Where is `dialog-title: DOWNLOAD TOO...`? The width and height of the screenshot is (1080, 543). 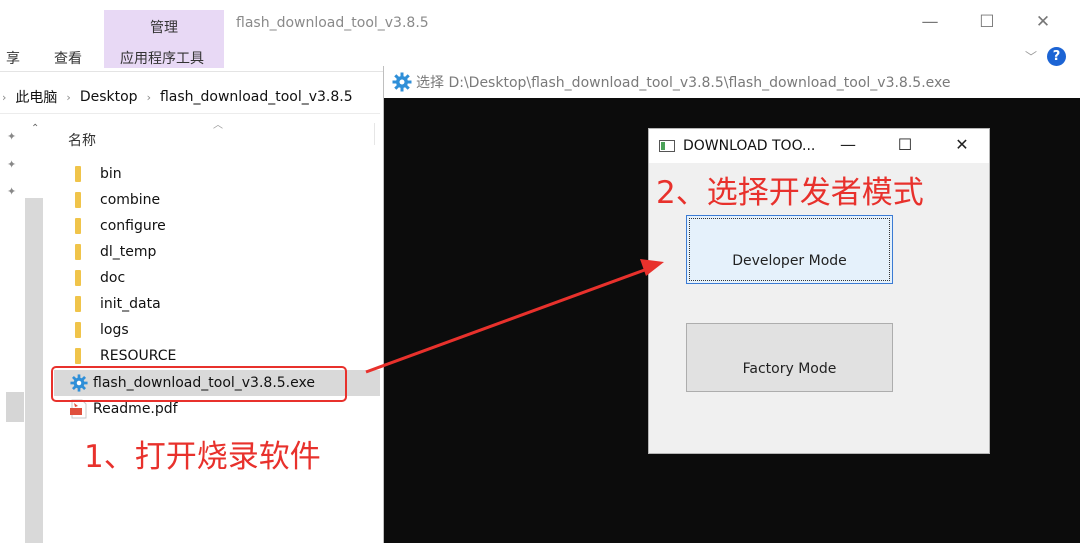
dialog-title: DOWNLOAD TOO... is located at coordinates (749, 146).